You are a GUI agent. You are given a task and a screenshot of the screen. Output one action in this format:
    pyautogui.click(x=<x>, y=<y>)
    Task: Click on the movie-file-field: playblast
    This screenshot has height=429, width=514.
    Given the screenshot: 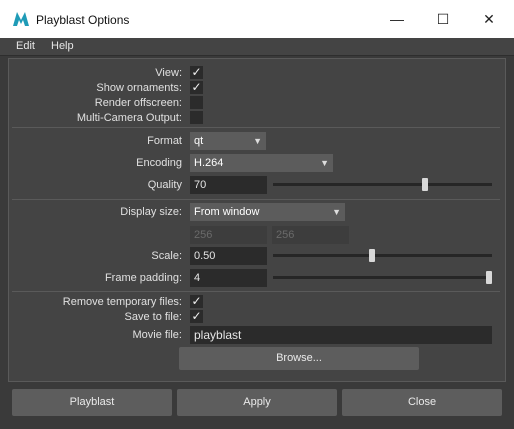 What is the action you would take?
    pyautogui.click(x=341, y=335)
    